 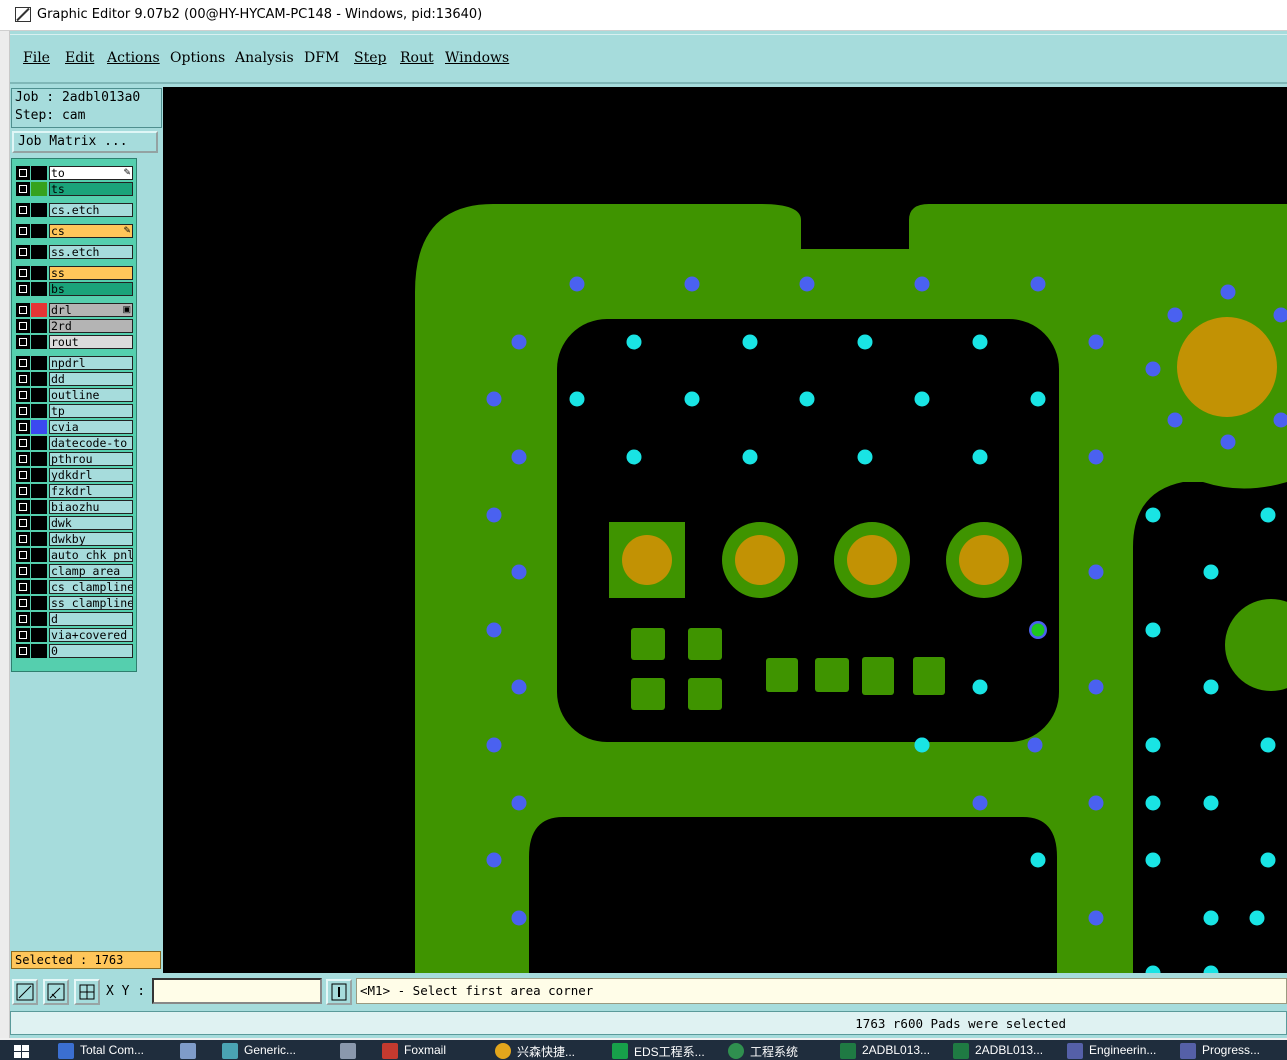 I want to click on task-calculator, so click(x=351, y=1051).